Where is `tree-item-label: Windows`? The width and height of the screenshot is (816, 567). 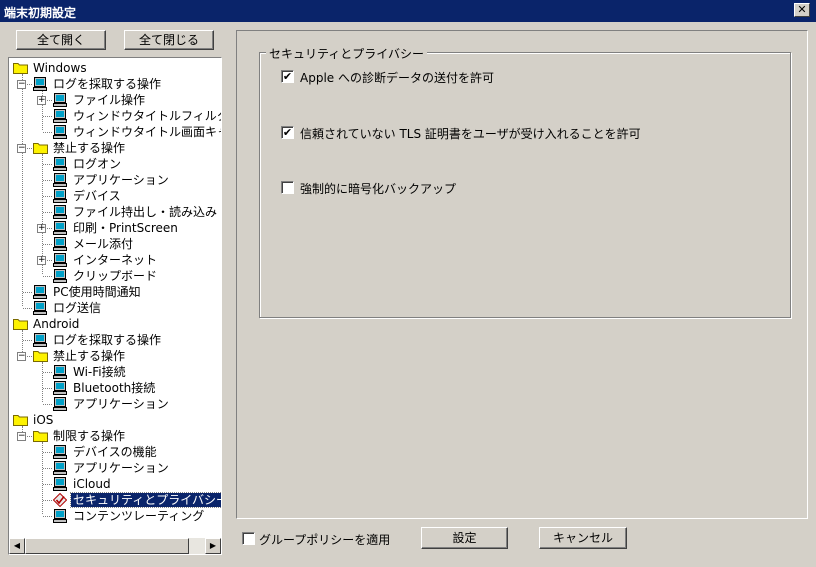 tree-item-label: Windows is located at coordinates (60, 68).